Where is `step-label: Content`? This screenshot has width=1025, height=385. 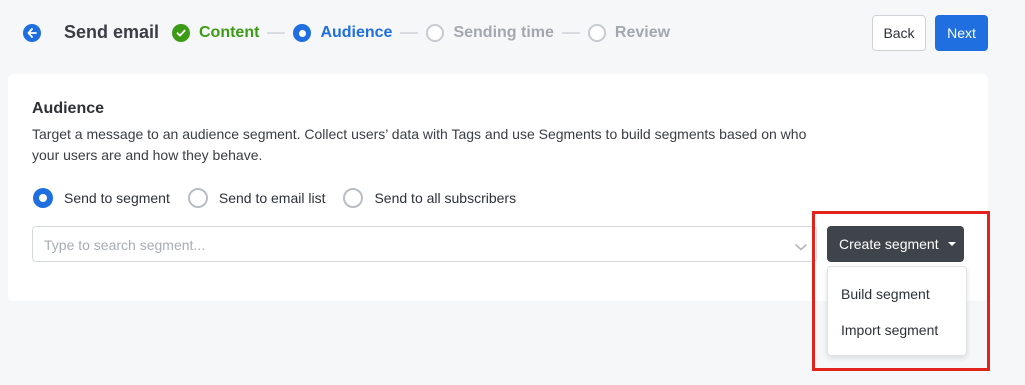 step-label: Content is located at coordinates (229, 32).